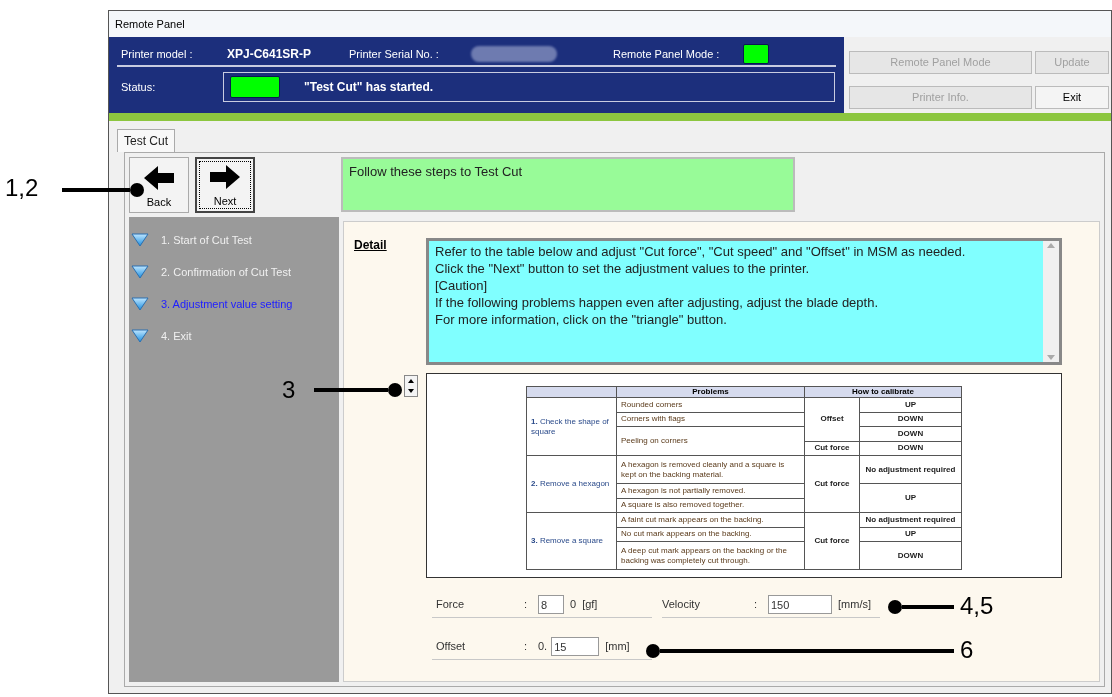 The image size is (1112, 697). What do you see at coordinates (451, 647) in the screenshot?
I see `field-label: Offset` at bounding box center [451, 647].